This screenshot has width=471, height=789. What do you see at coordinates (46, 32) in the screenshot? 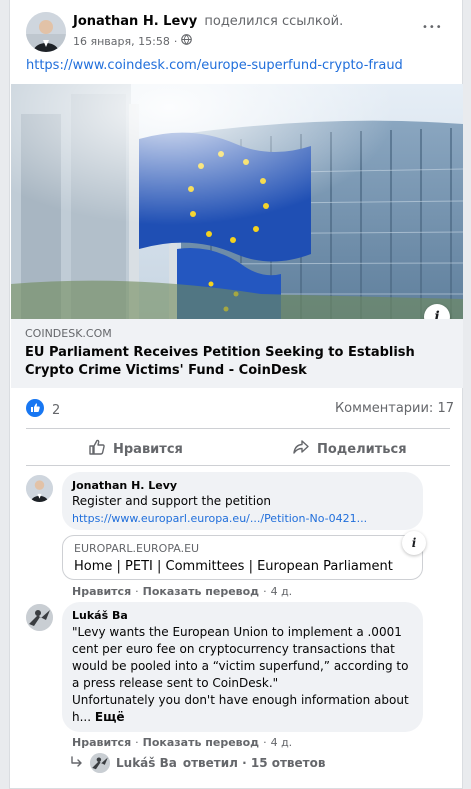
I see `author-avatar` at bounding box center [46, 32].